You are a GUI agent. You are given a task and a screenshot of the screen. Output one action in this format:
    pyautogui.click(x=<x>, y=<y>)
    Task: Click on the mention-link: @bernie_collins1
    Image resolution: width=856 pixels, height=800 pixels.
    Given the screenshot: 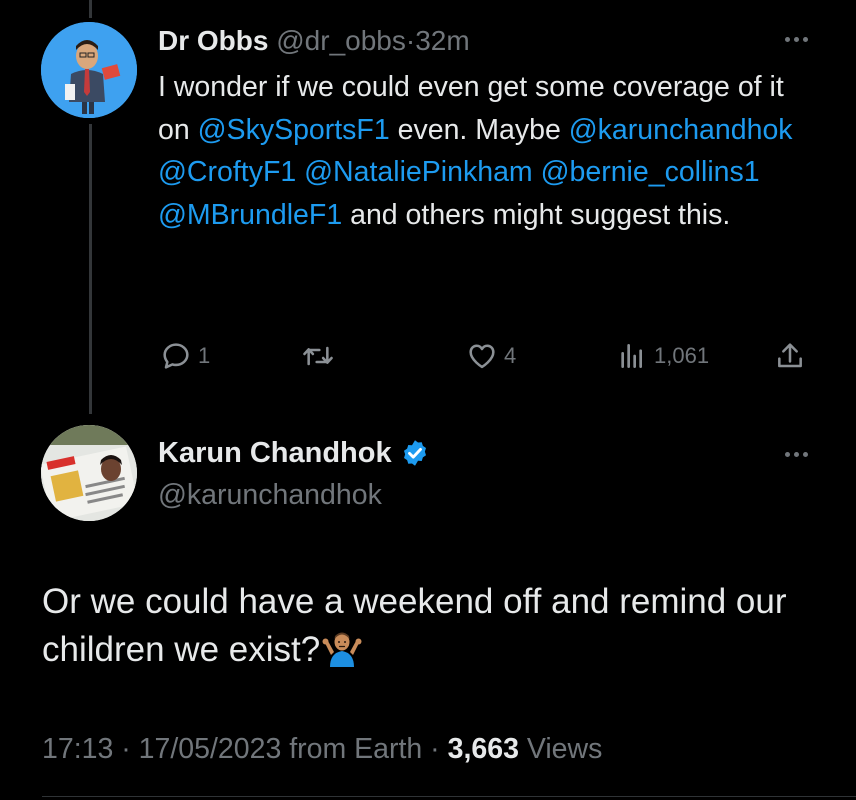 What is the action you would take?
    pyautogui.click(x=650, y=172)
    